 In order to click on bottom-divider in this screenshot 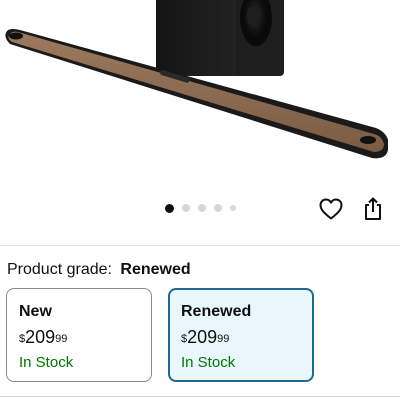, I will do `click(200, 396)`.